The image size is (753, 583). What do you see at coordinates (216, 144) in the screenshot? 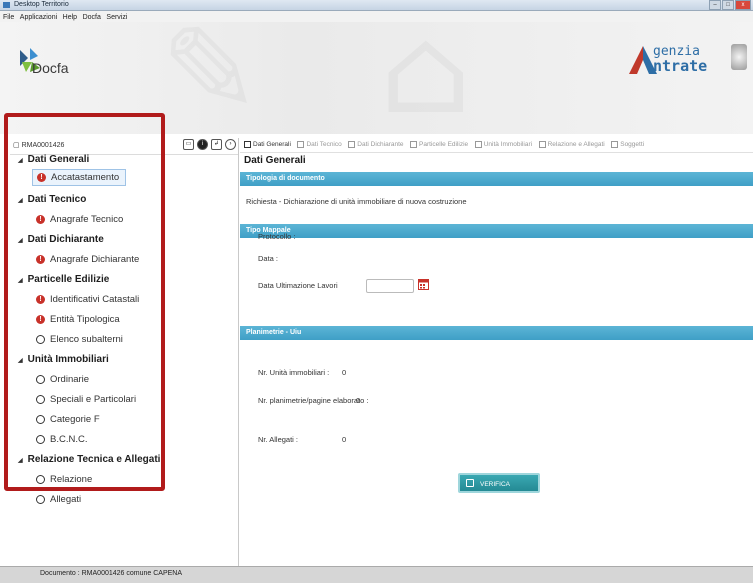
I see `exit-icon: ↲` at bounding box center [216, 144].